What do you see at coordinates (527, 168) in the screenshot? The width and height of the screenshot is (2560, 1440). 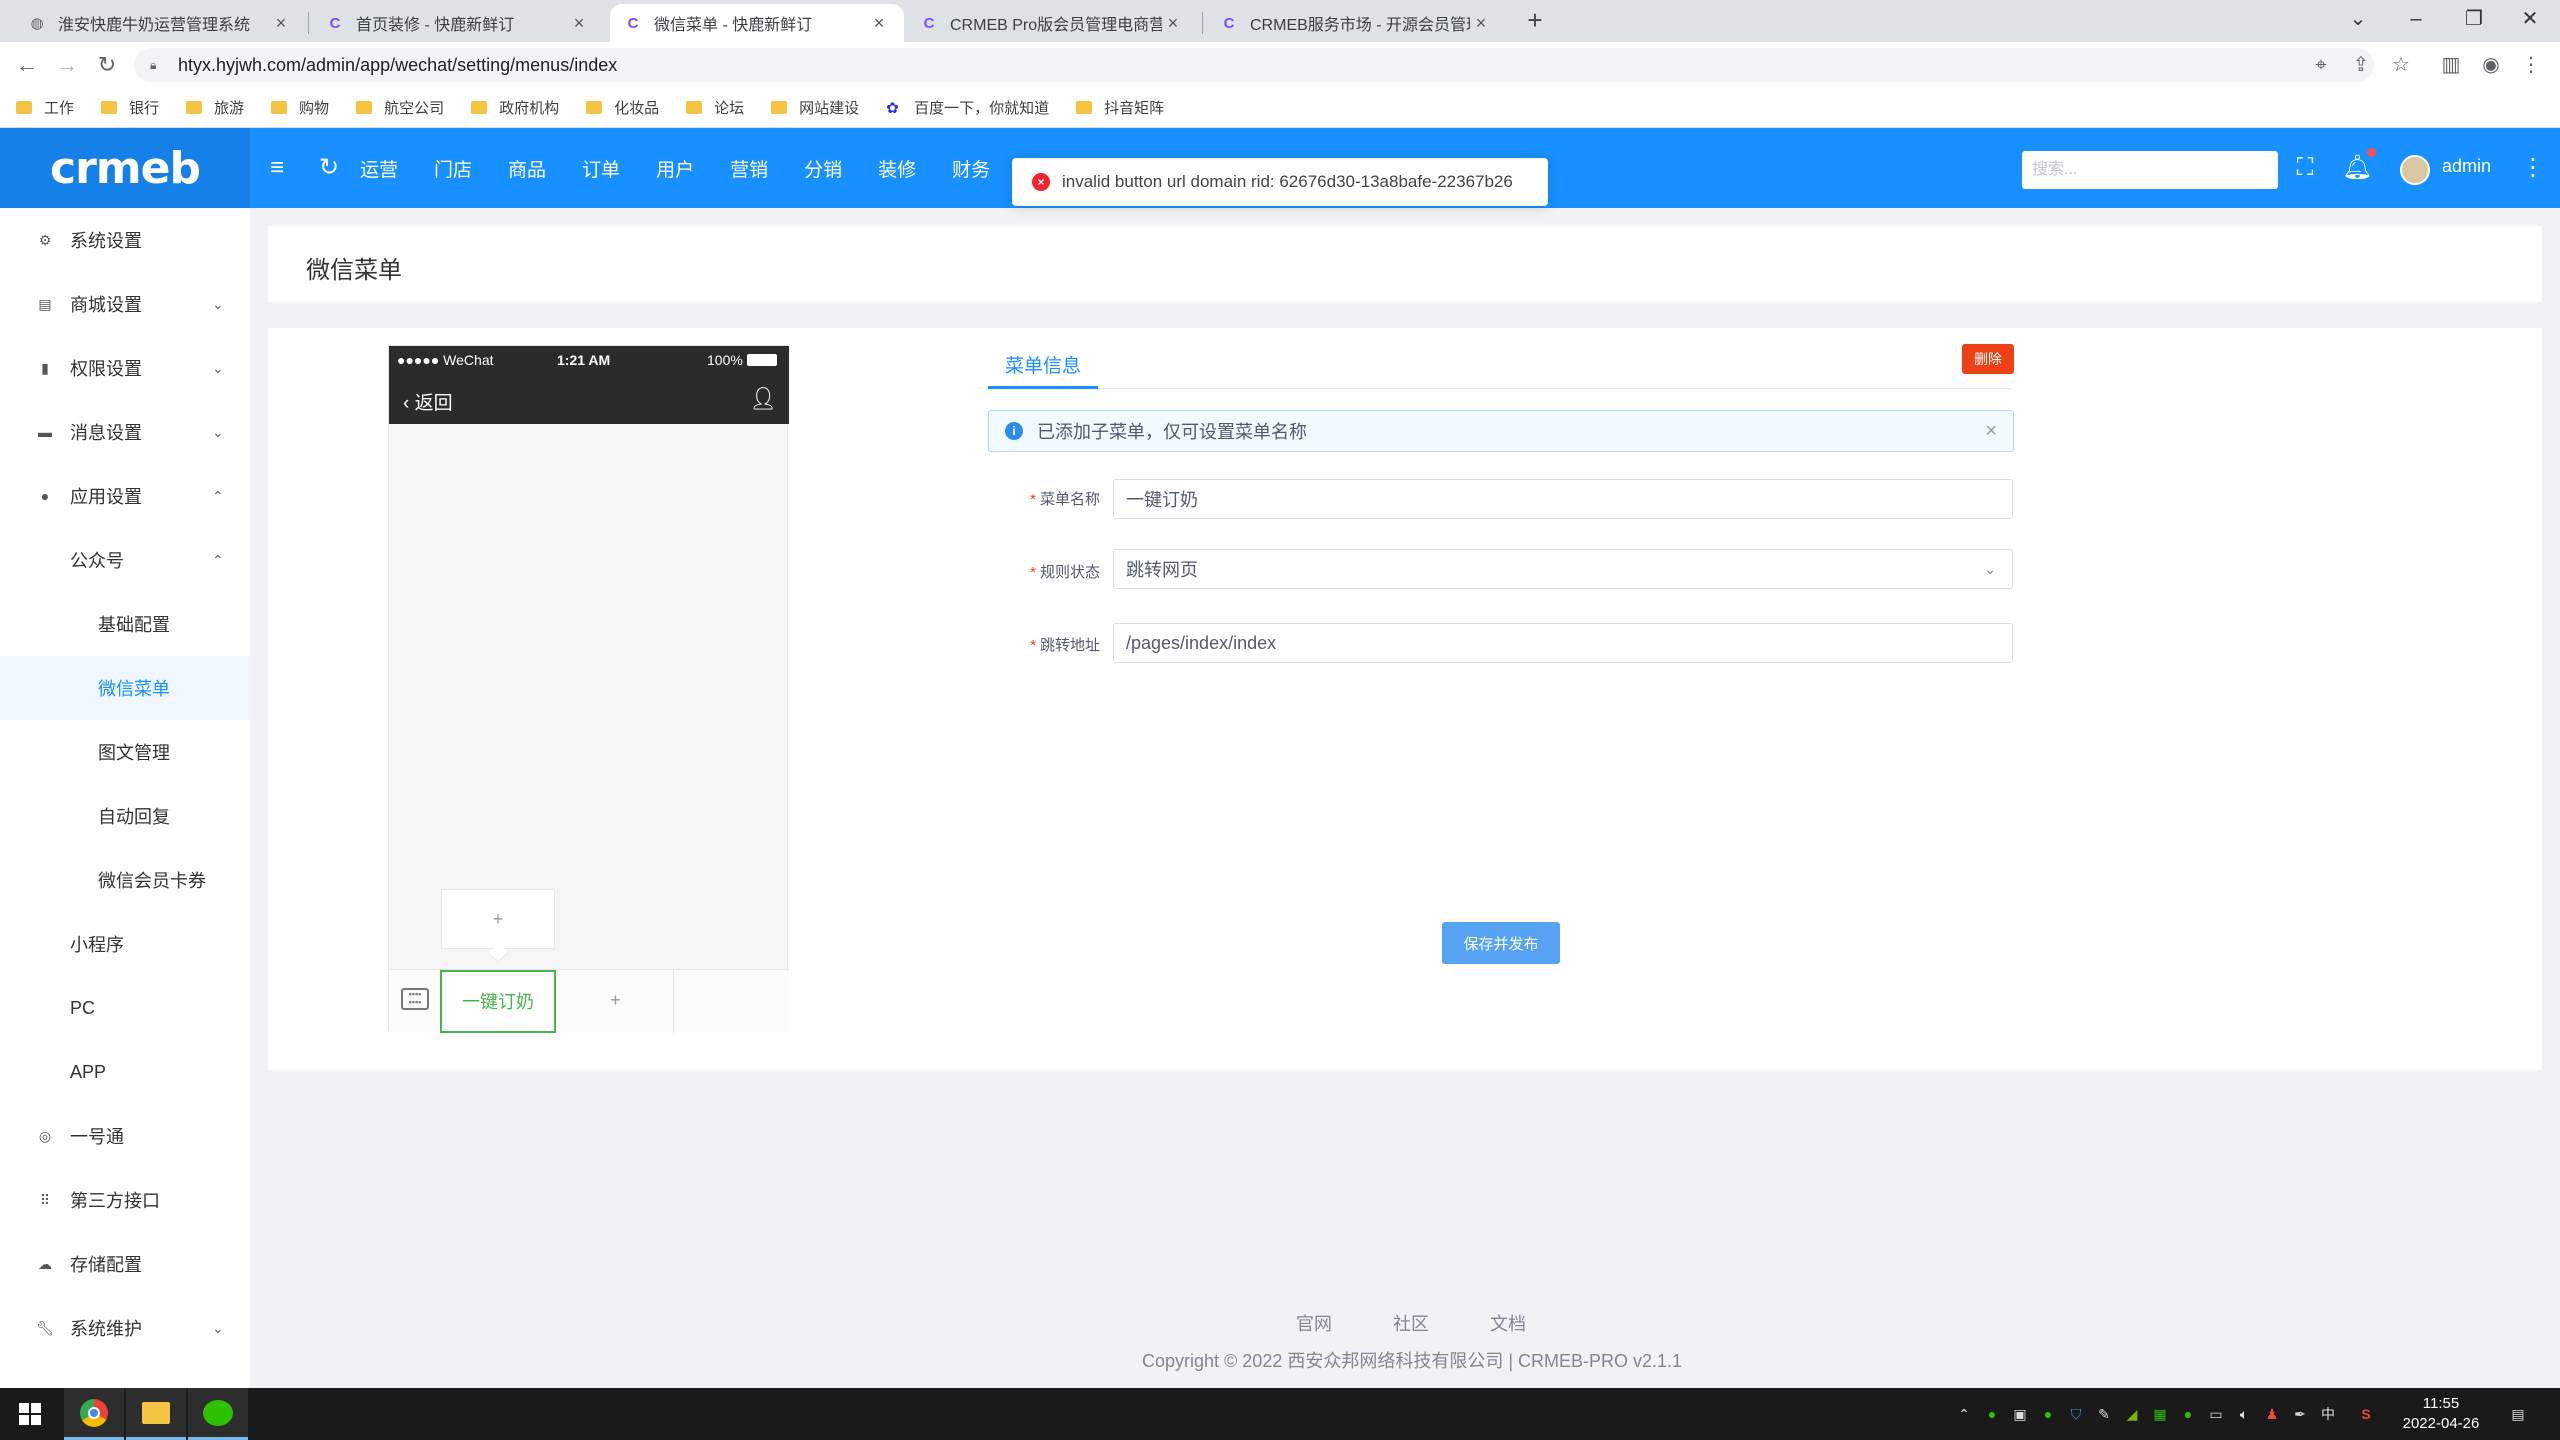 I see `topnav-item: 商品` at bounding box center [527, 168].